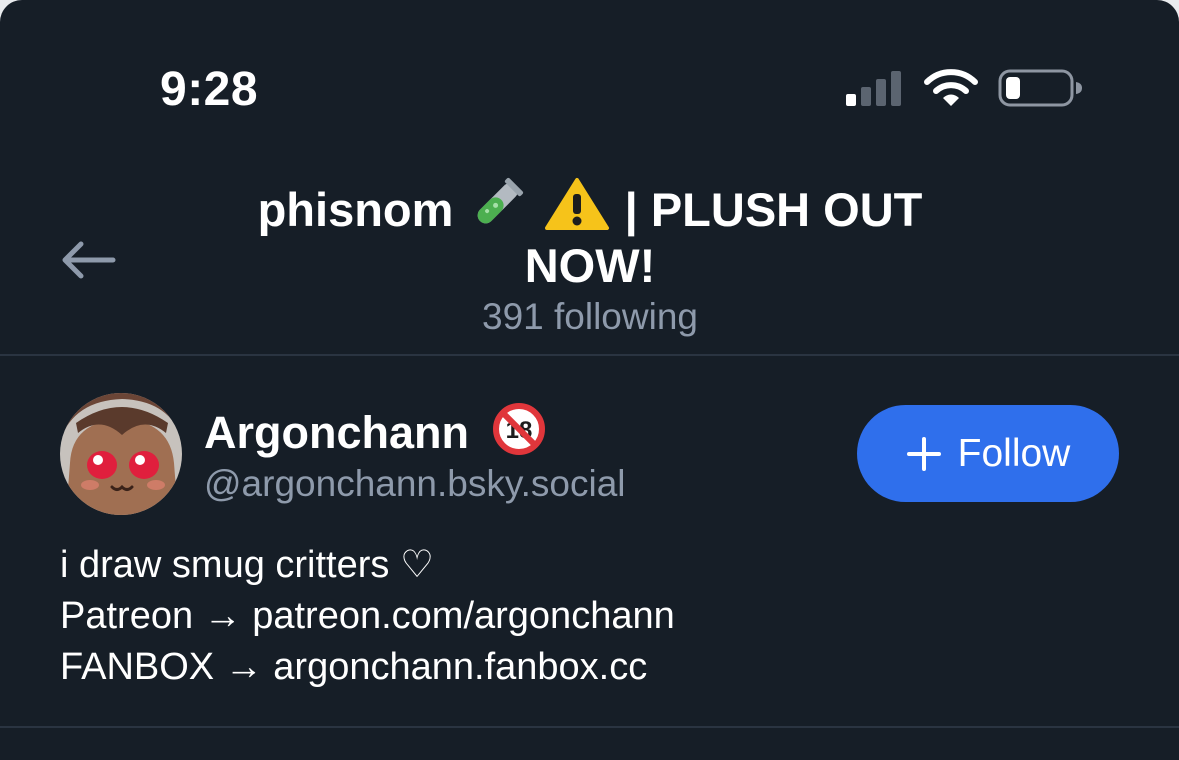 The width and height of the screenshot is (1179, 760). What do you see at coordinates (590, 316) in the screenshot?
I see `following-count: 391 following` at bounding box center [590, 316].